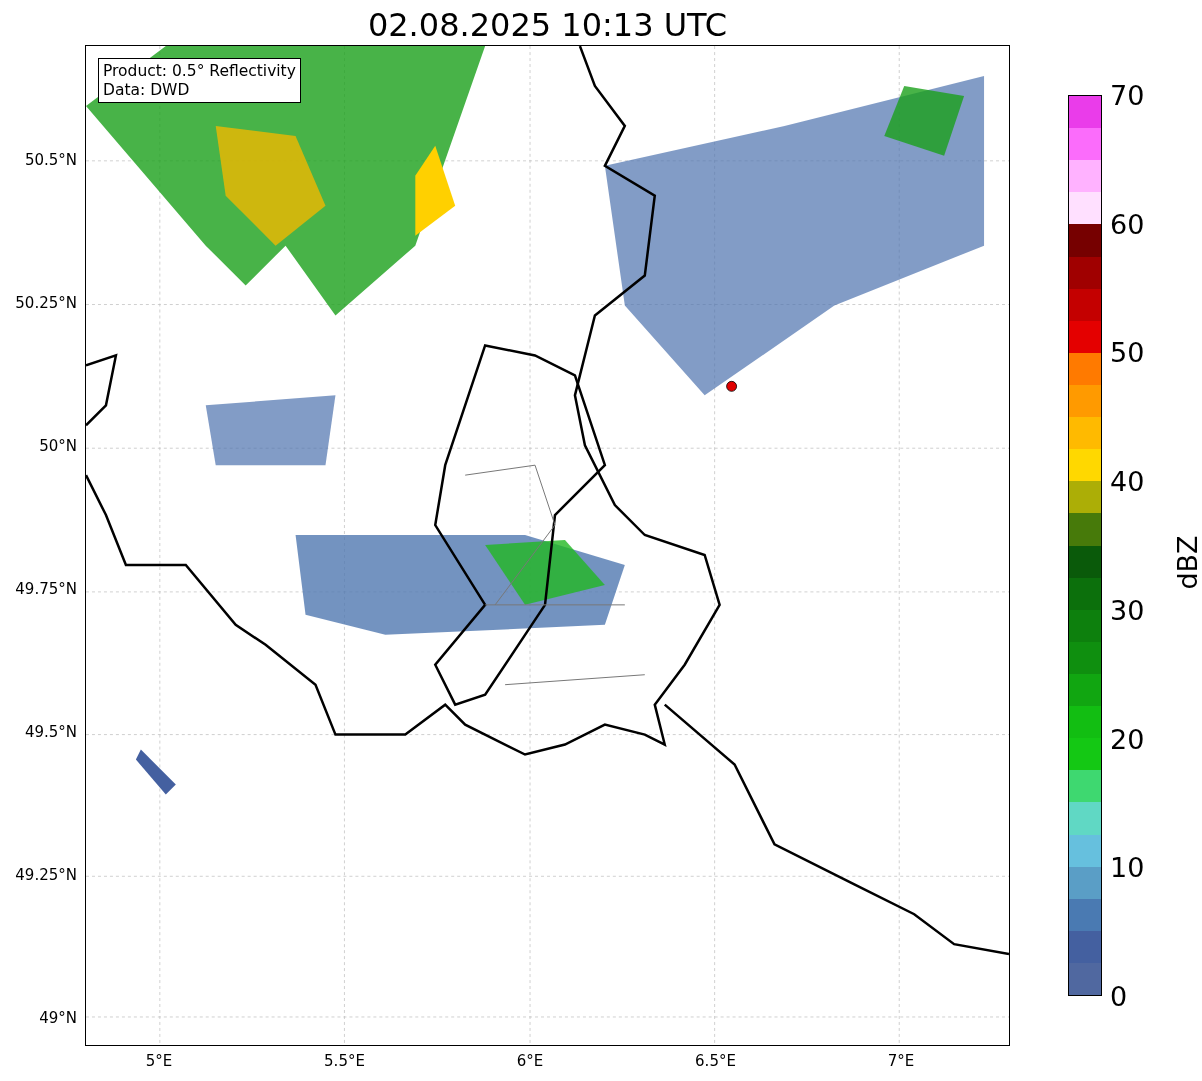 Image resolution: width=1202 pixels, height=1081 pixels. I want to click on latitude-label: 49.25°N, so click(46, 875).